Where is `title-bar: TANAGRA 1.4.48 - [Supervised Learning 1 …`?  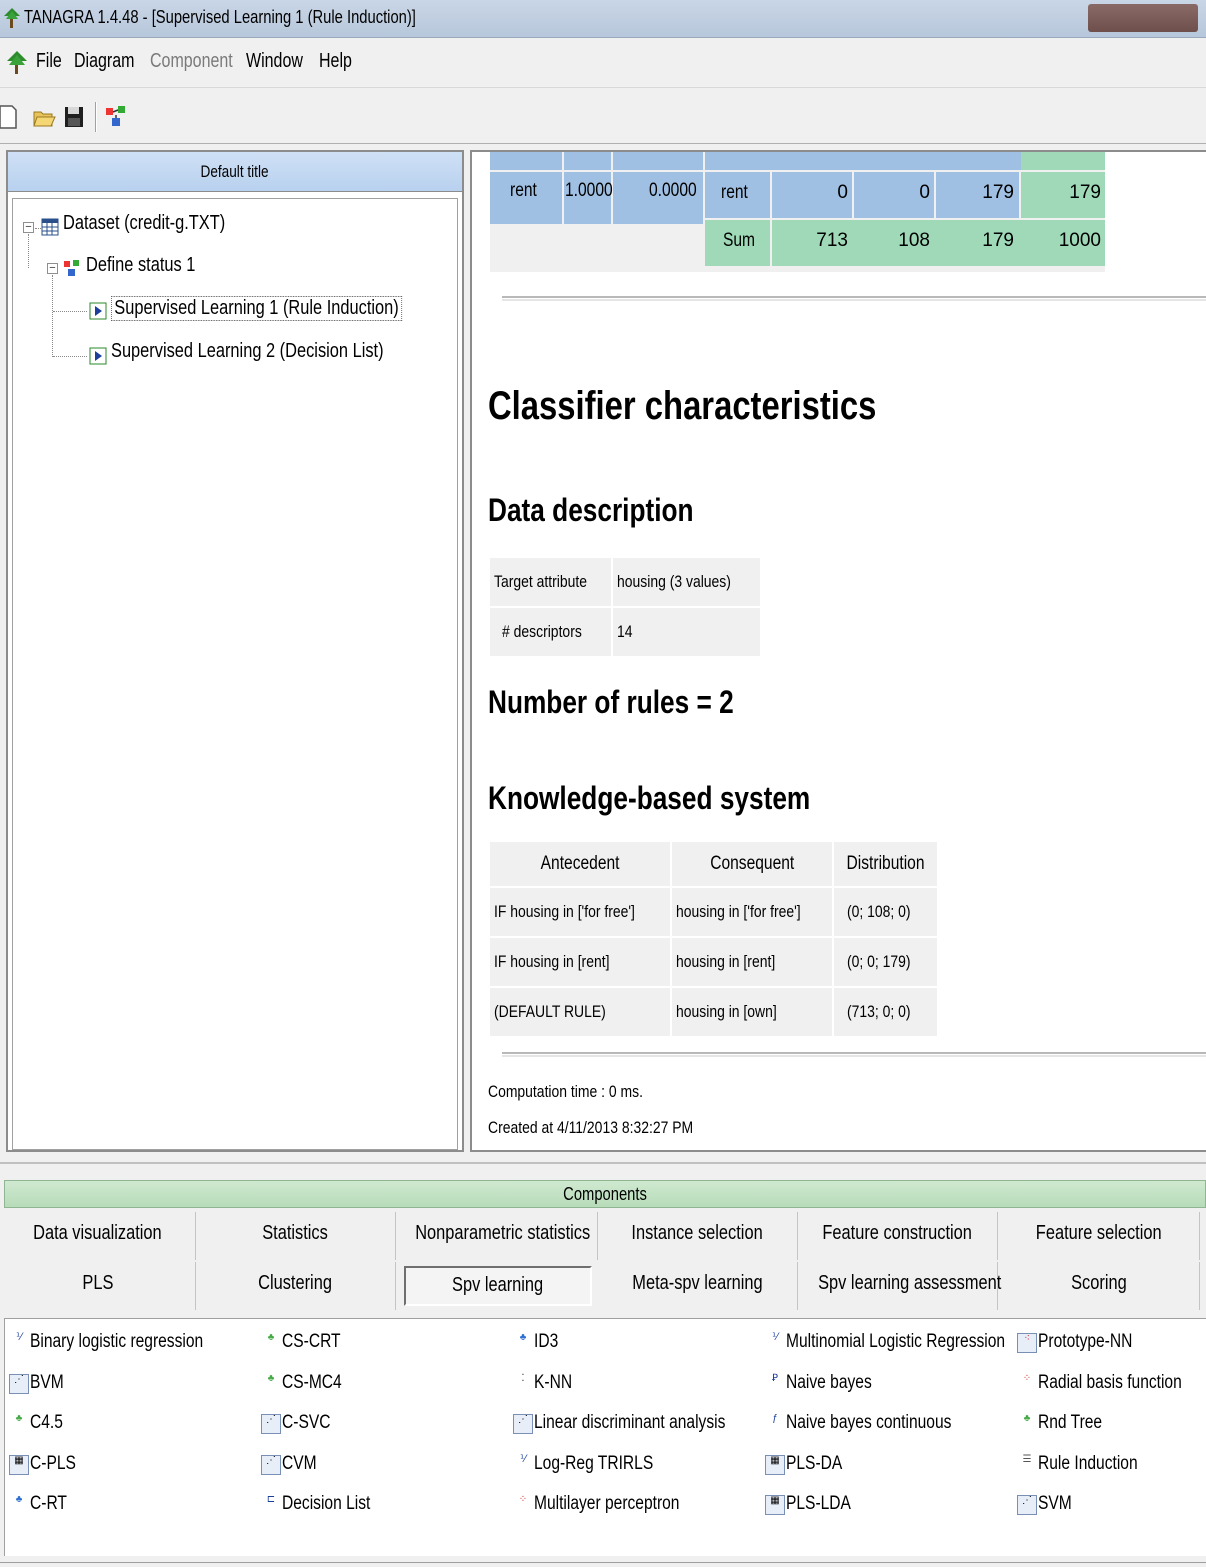
title-bar: TANAGRA 1.4.48 - [Supervised Learning 1 … is located at coordinates (603, 19).